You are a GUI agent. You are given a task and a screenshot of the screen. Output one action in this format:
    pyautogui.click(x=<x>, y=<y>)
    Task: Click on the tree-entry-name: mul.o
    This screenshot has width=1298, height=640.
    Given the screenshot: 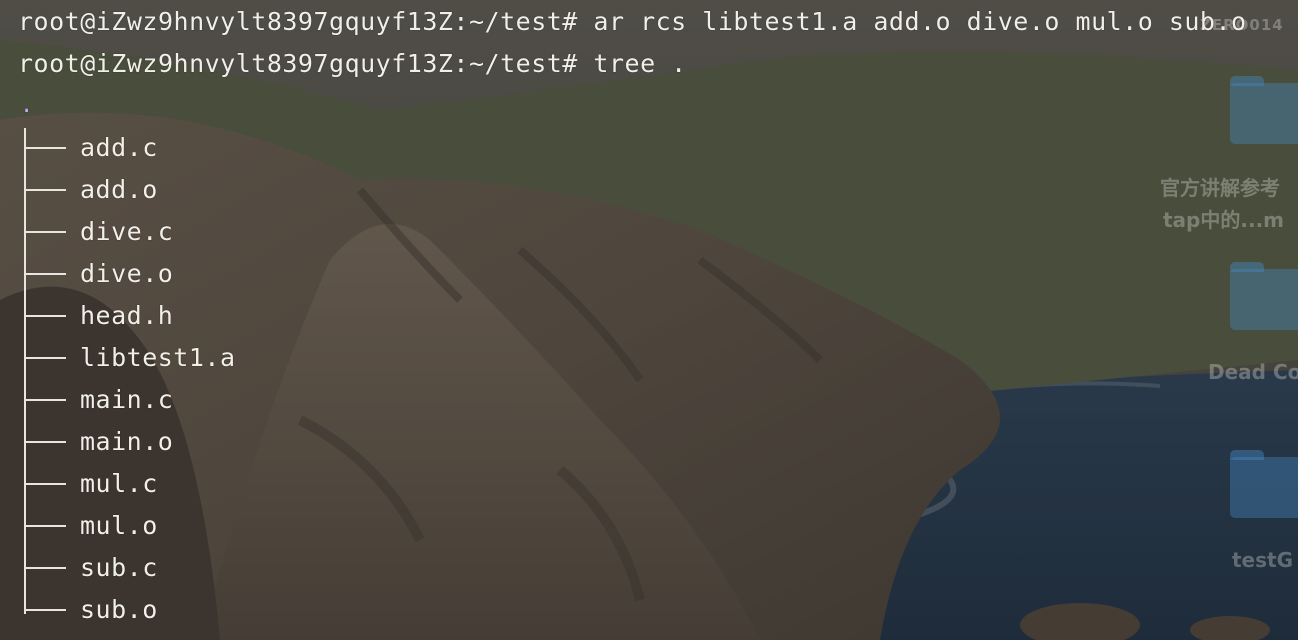 What is the action you would take?
    pyautogui.click(x=119, y=525)
    